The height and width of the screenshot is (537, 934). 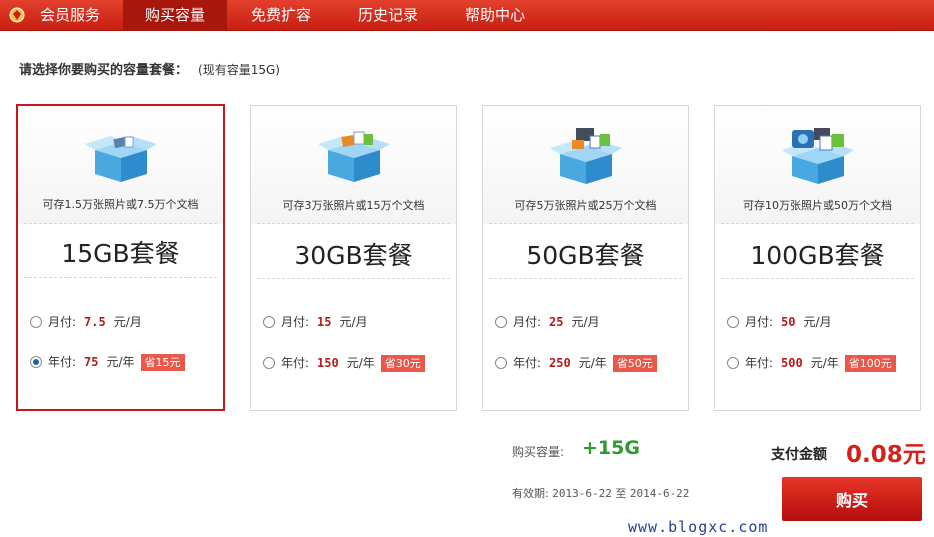 What do you see at coordinates (120, 253) in the screenshot?
I see `package-title: 15GB套餐` at bounding box center [120, 253].